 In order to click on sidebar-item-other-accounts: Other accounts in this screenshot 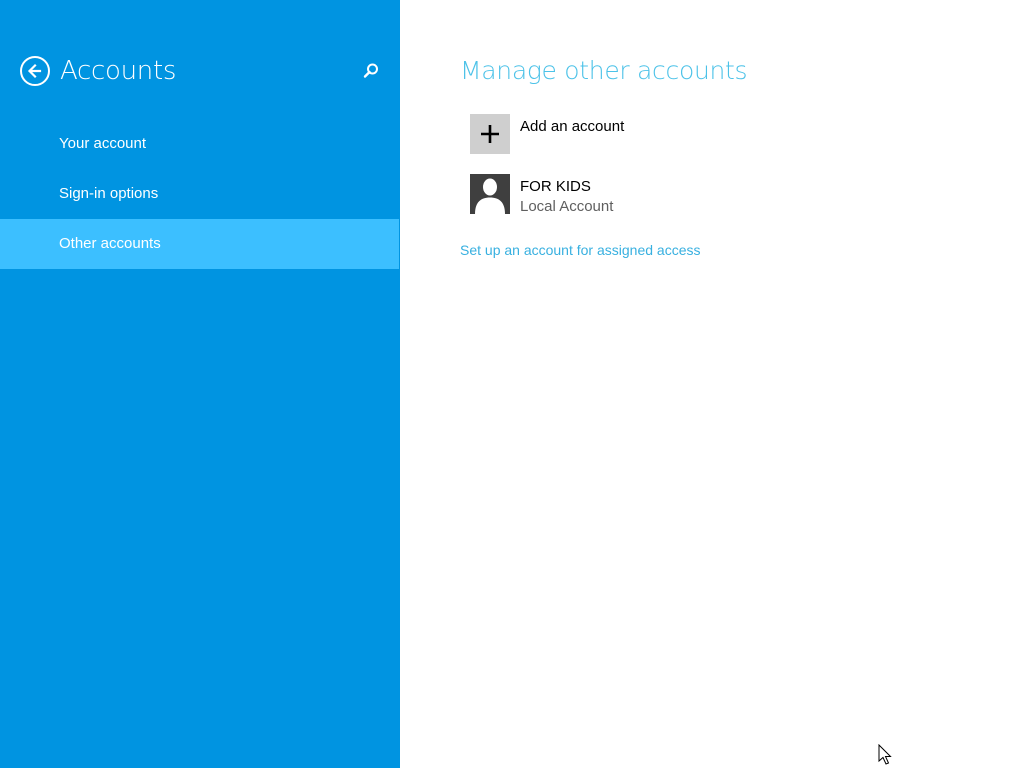, I will do `click(199, 244)`.